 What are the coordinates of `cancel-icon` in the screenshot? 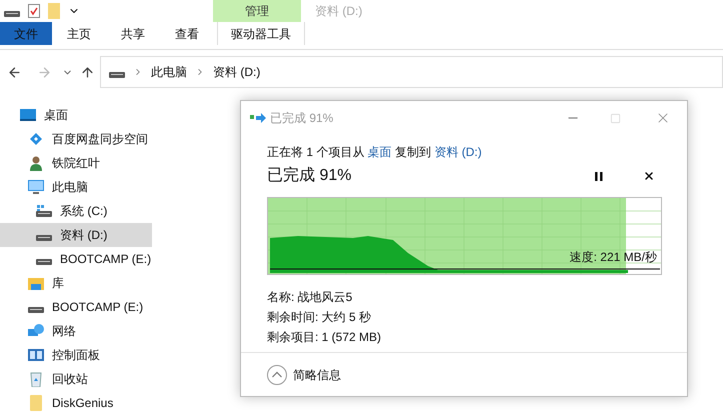 It's located at (649, 176).